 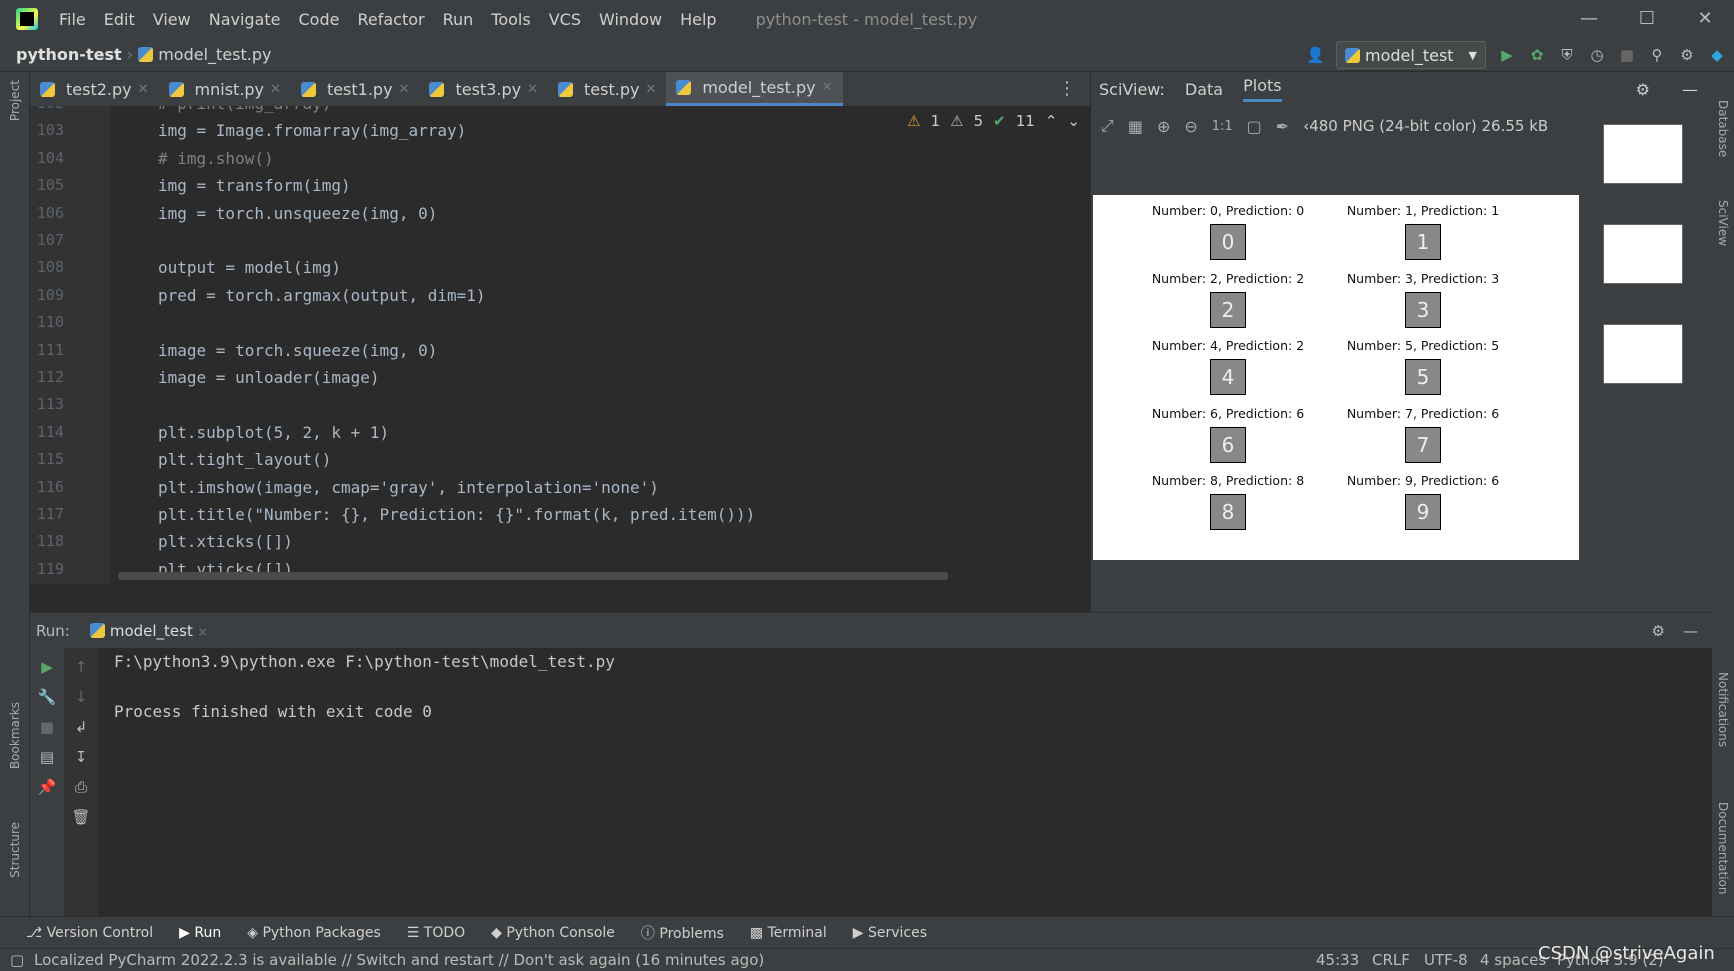 What do you see at coordinates (1391, 960) in the screenshot?
I see `line-separator: CRLF` at bounding box center [1391, 960].